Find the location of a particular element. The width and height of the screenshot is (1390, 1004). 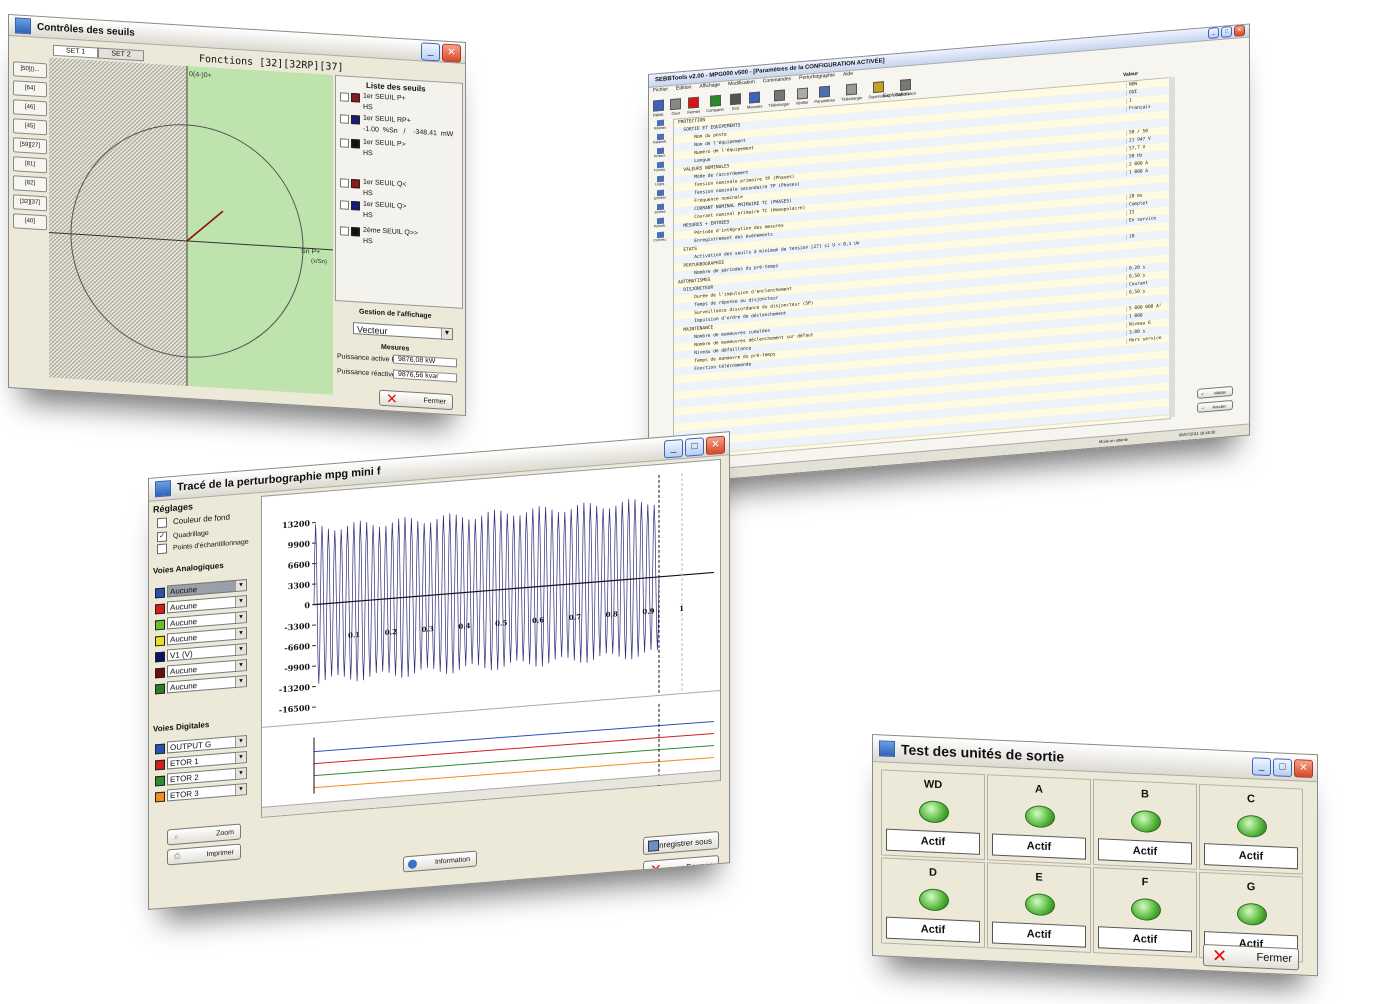

digital-channel-select: OUTPUT G ▼ is located at coordinates (207, 744).